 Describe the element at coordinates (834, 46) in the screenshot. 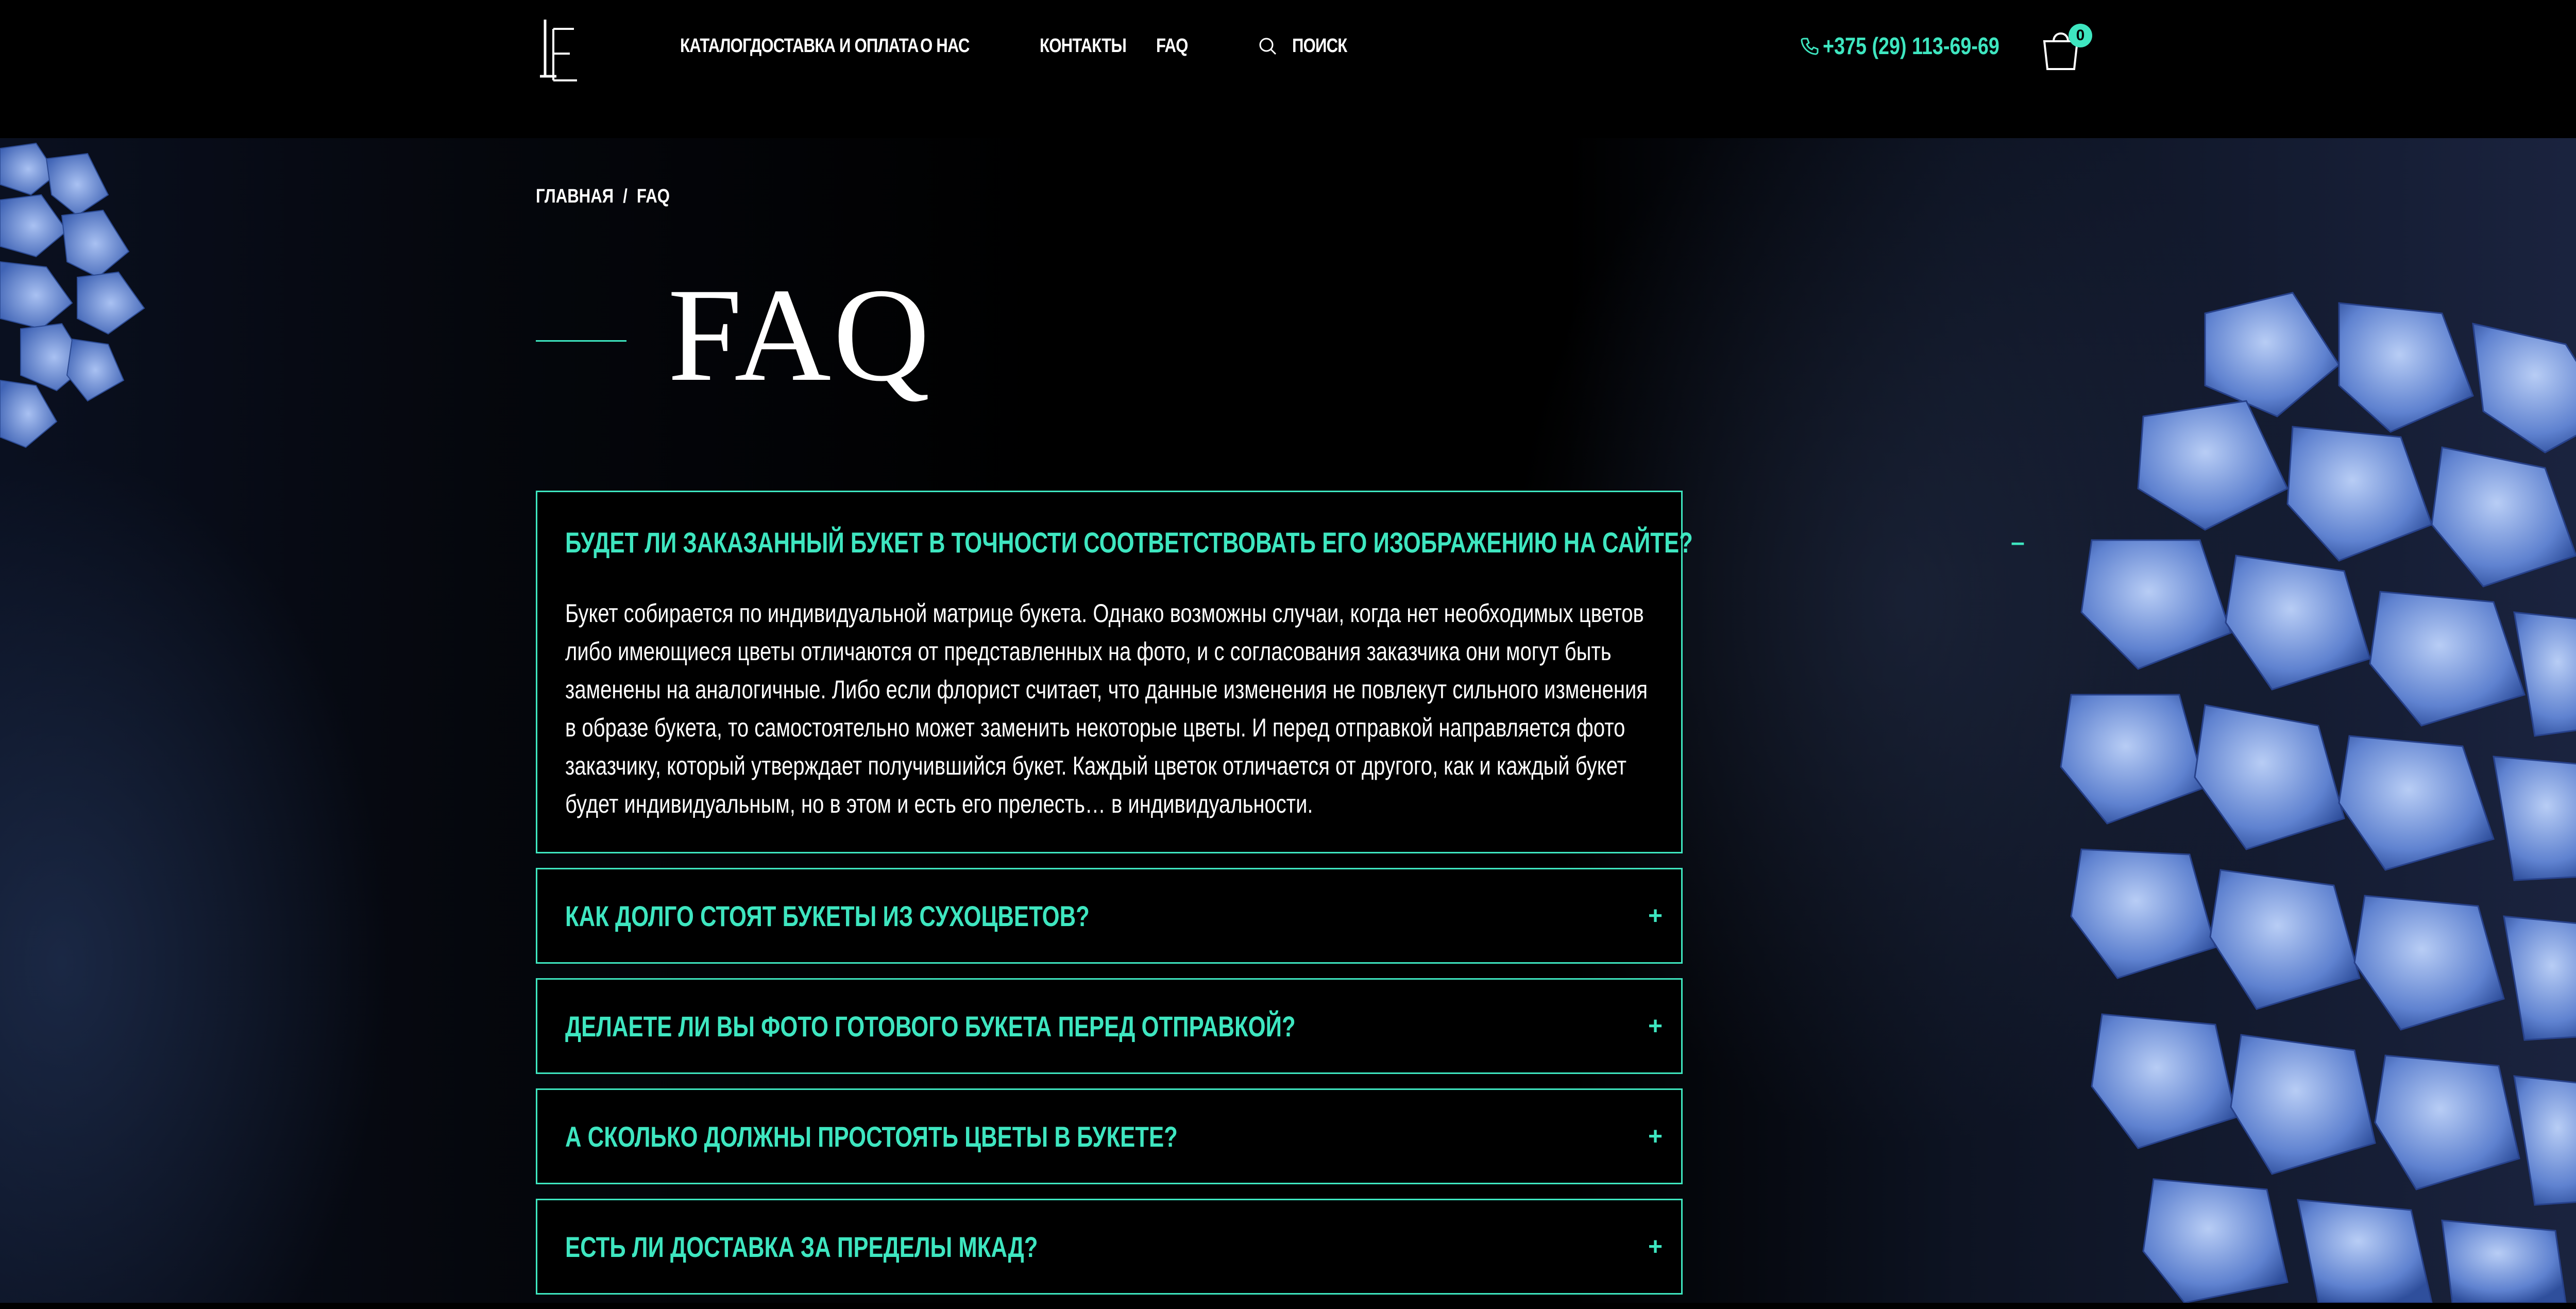

I see `nav-item-delivery: ДОСТАВКА И ОПЛАТА` at that location.